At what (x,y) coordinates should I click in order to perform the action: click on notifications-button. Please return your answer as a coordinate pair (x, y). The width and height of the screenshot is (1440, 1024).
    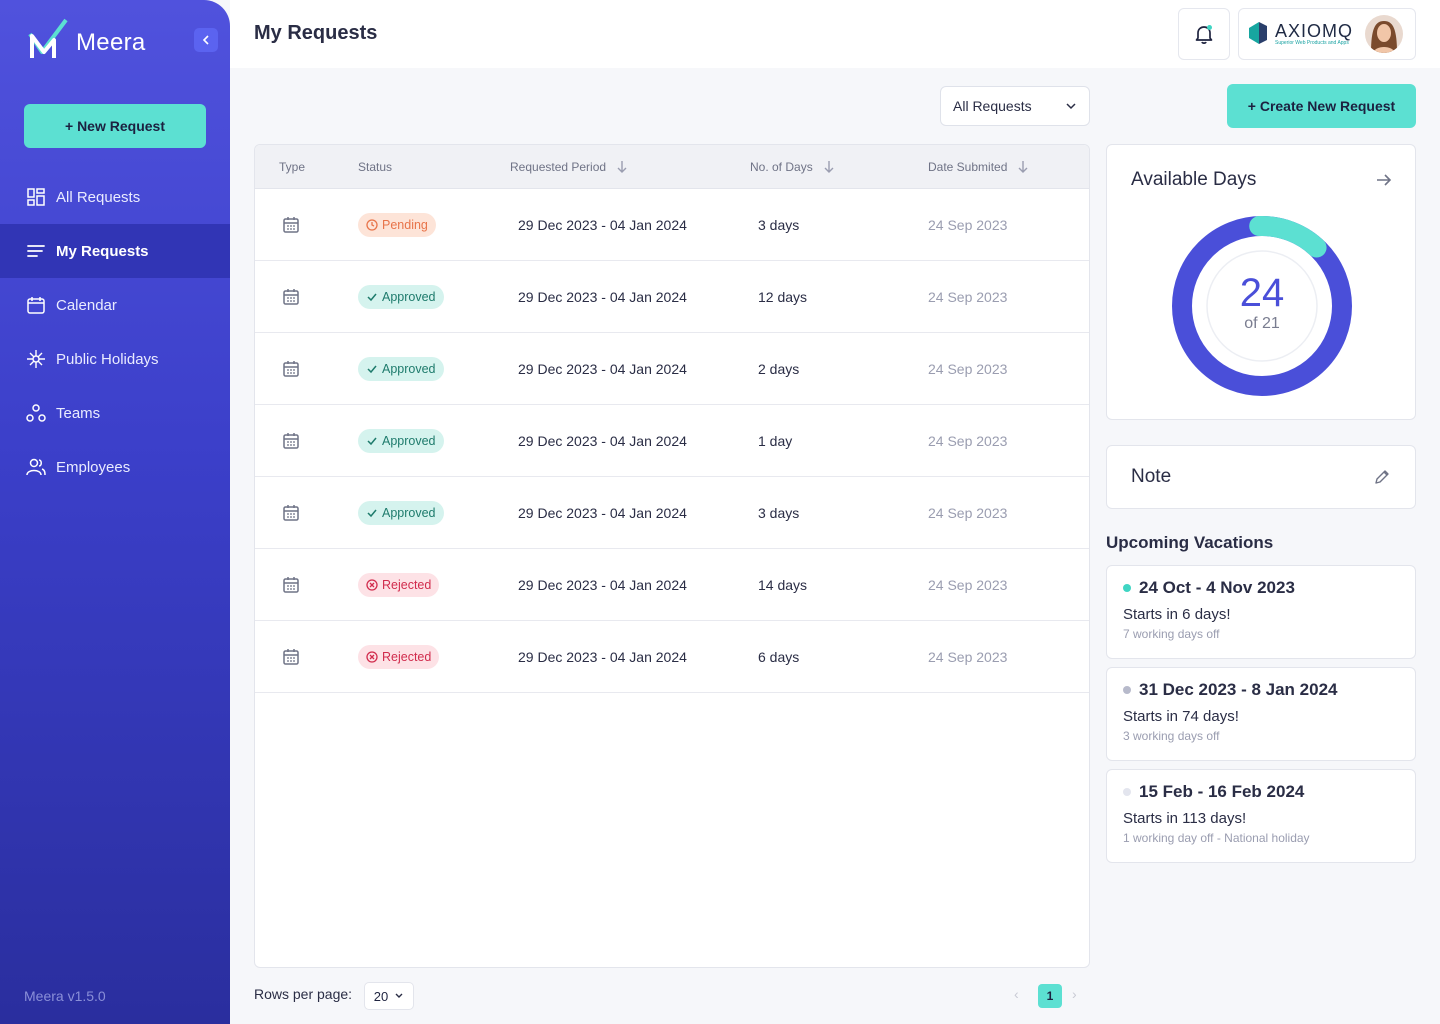
    Looking at the image, I should click on (1204, 34).